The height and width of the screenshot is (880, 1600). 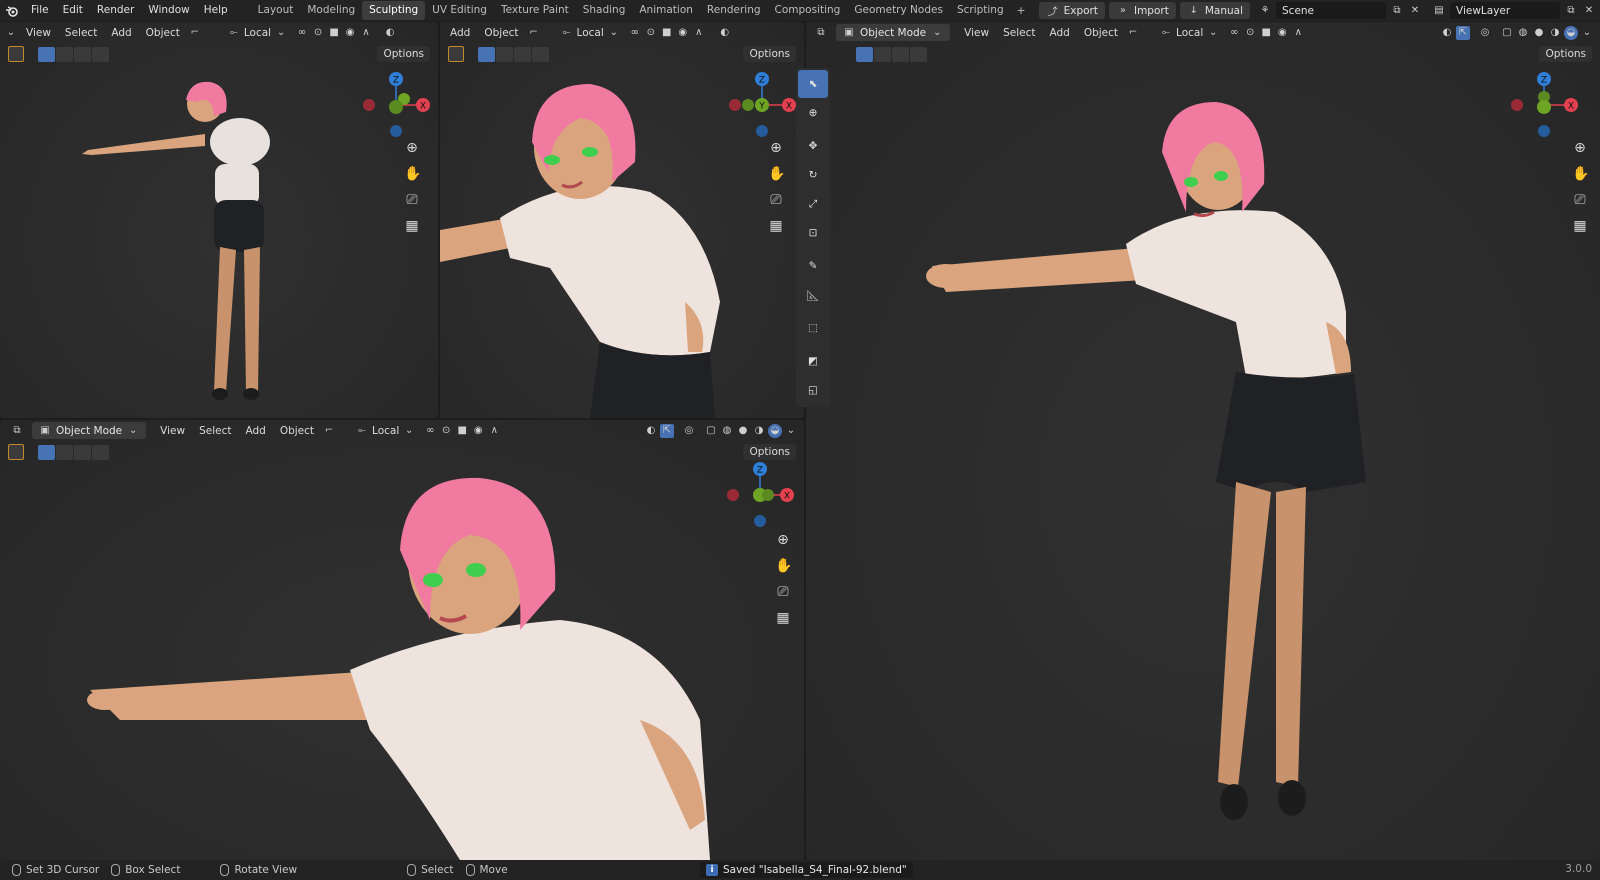 I want to click on manual-button: ↓ Manual, so click(x=1214, y=10).